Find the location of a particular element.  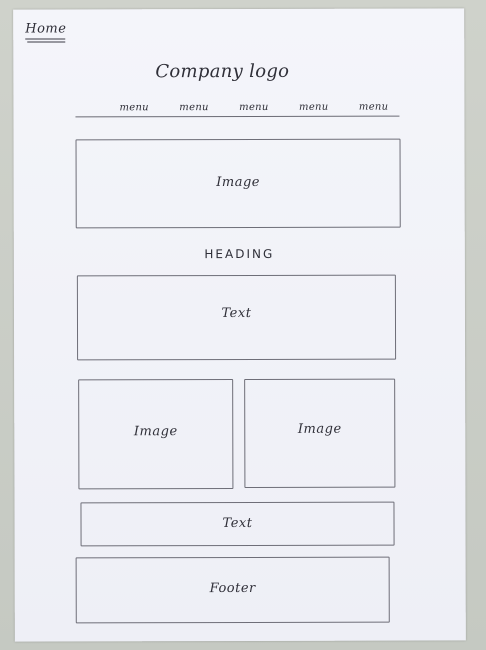

left-image-placeholder: Image is located at coordinates (156, 434).